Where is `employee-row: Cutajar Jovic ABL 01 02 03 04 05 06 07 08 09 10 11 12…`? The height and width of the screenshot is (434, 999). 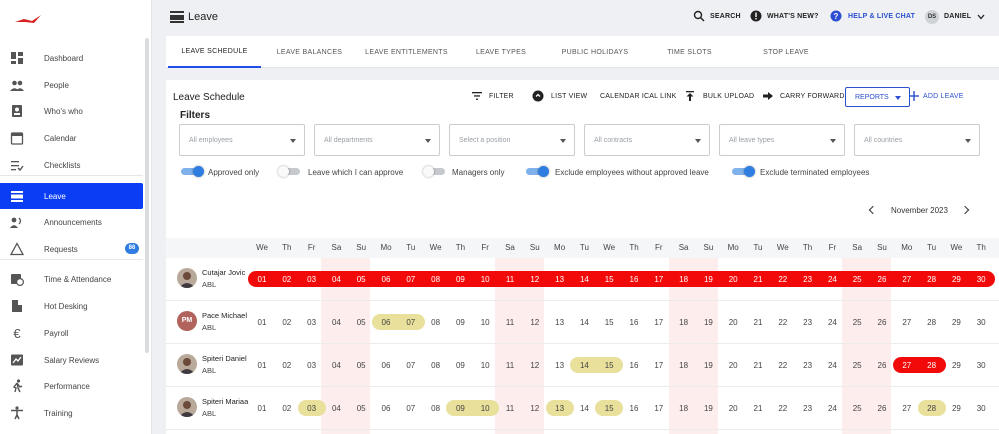
employee-row: Cutajar Jovic ABL 01 02 03 04 05 06 07 08 09 10 11 12… is located at coordinates (582, 279).